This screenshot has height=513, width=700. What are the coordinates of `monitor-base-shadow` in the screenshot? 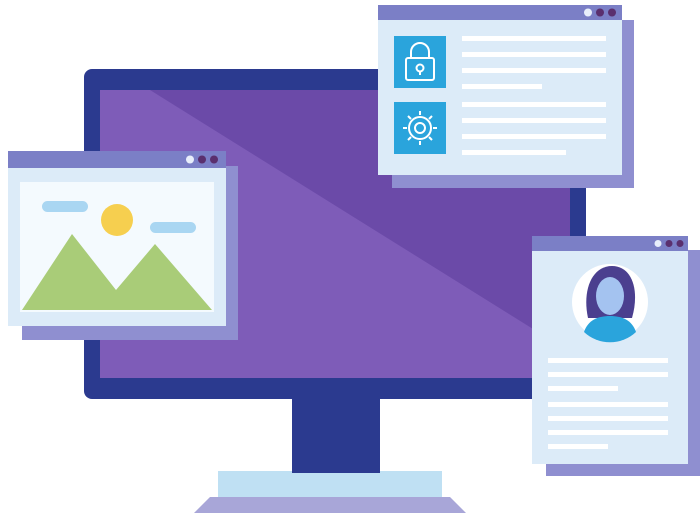 It's located at (330, 505).